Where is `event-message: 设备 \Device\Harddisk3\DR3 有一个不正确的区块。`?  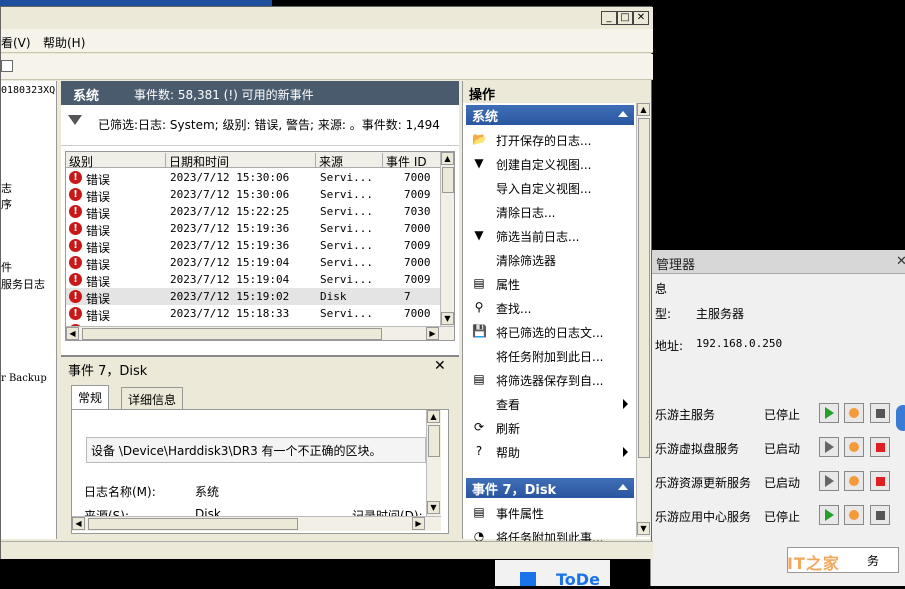
event-message: 设备 \Device\Harddisk3\DR3 有一个不正确的区块。 is located at coordinates (256, 450).